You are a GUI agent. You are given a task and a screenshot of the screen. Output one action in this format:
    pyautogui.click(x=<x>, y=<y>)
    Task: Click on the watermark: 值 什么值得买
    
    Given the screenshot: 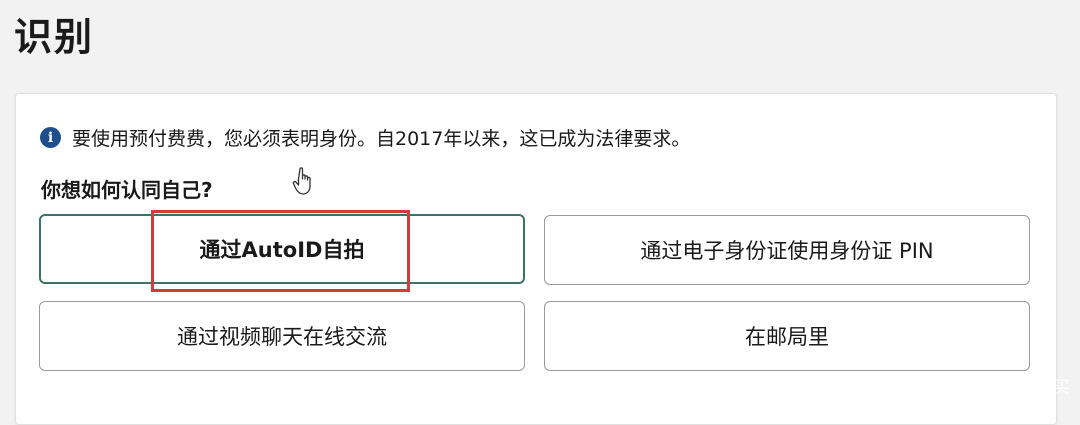 What is the action you would take?
    pyautogui.click(x=1014, y=385)
    